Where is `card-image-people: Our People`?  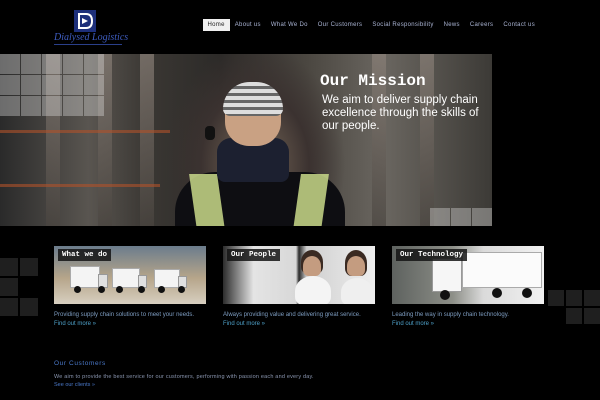
card-image-people: Our People is located at coordinates (299, 275).